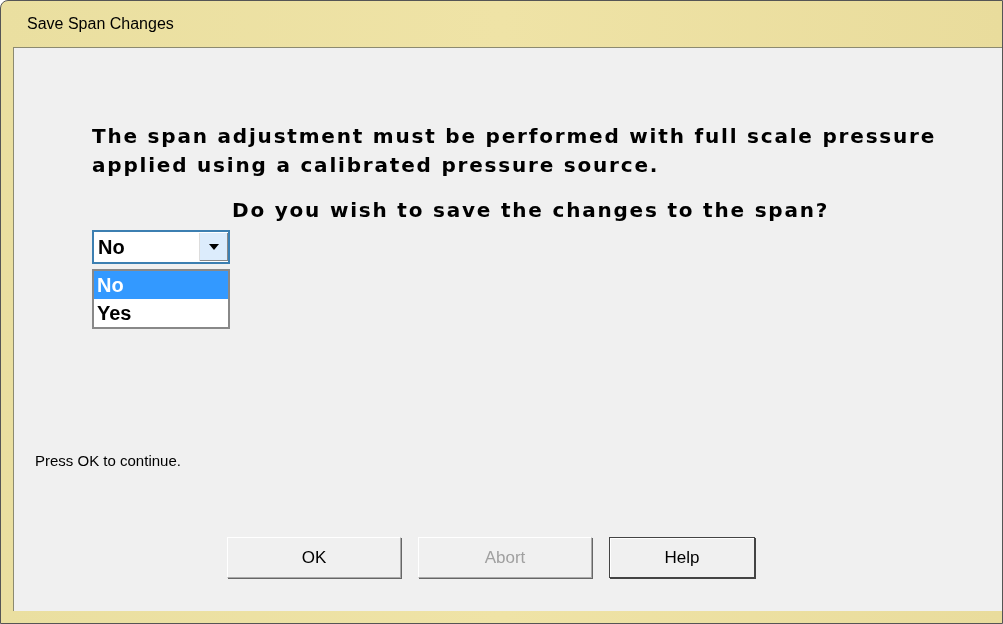 The width and height of the screenshot is (1003, 624). Describe the element at coordinates (161, 313) in the screenshot. I see `dropdown-option: Yes` at that location.